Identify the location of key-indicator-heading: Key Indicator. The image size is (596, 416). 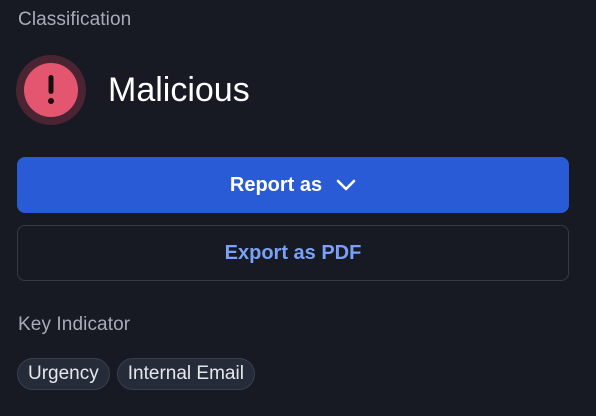
(74, 324).